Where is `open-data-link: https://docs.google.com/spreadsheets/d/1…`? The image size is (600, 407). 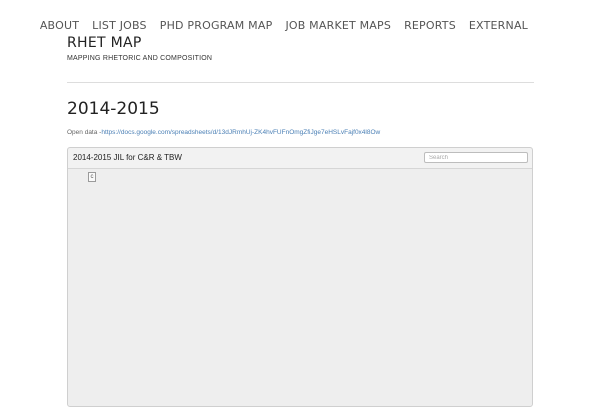 open-data-link: https://docs.google.com/spreadsheets/d/1… is located at coordinates (240, 132).